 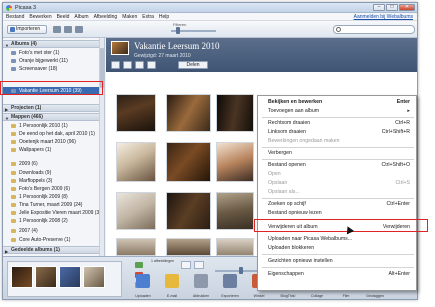 I want to click on ctx-block-upload: Uploaden blokkeren, so click(x=337, y=248).